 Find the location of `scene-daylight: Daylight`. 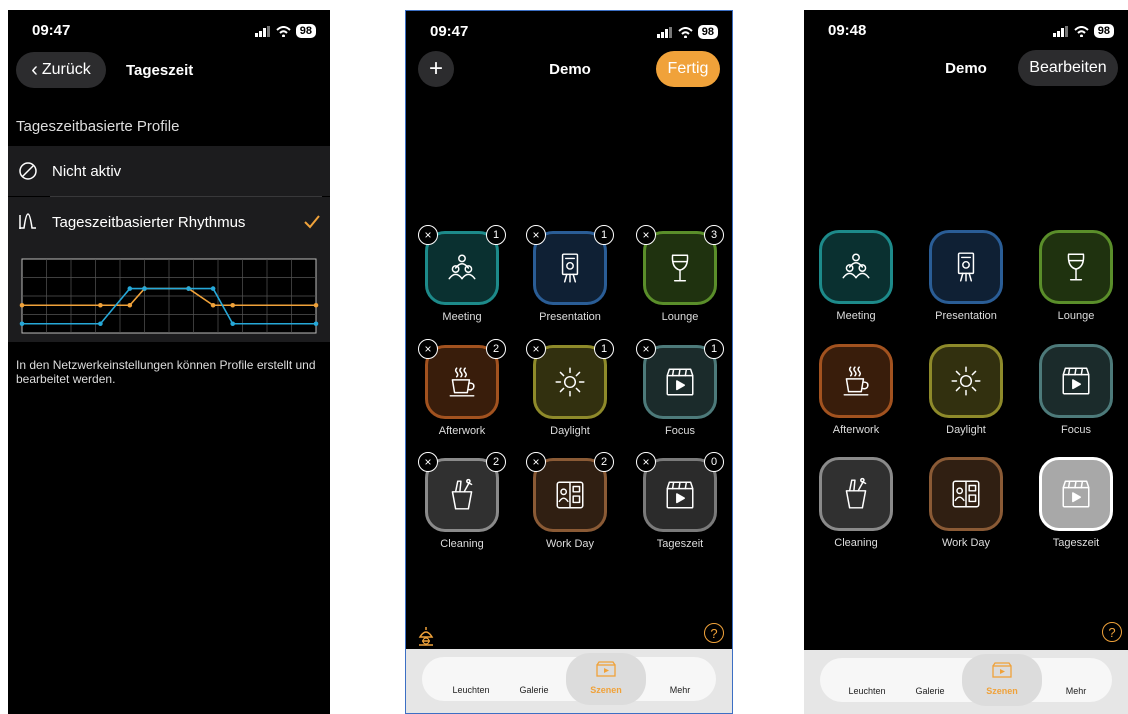

scene-daylight: Daylight is located at coordinates (966, 394).